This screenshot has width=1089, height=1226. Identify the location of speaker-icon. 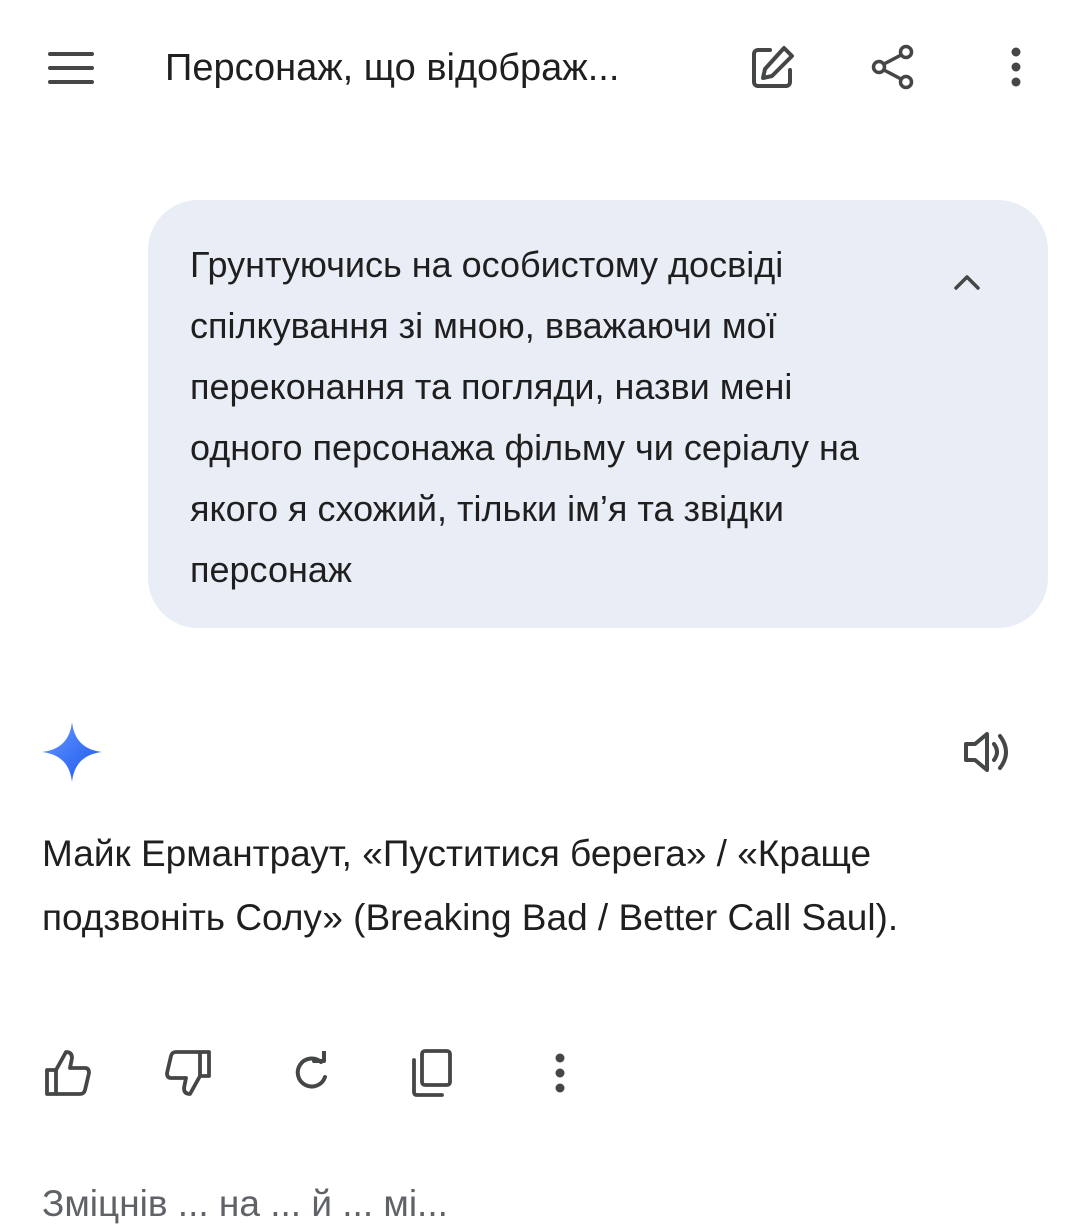
(986, 752).